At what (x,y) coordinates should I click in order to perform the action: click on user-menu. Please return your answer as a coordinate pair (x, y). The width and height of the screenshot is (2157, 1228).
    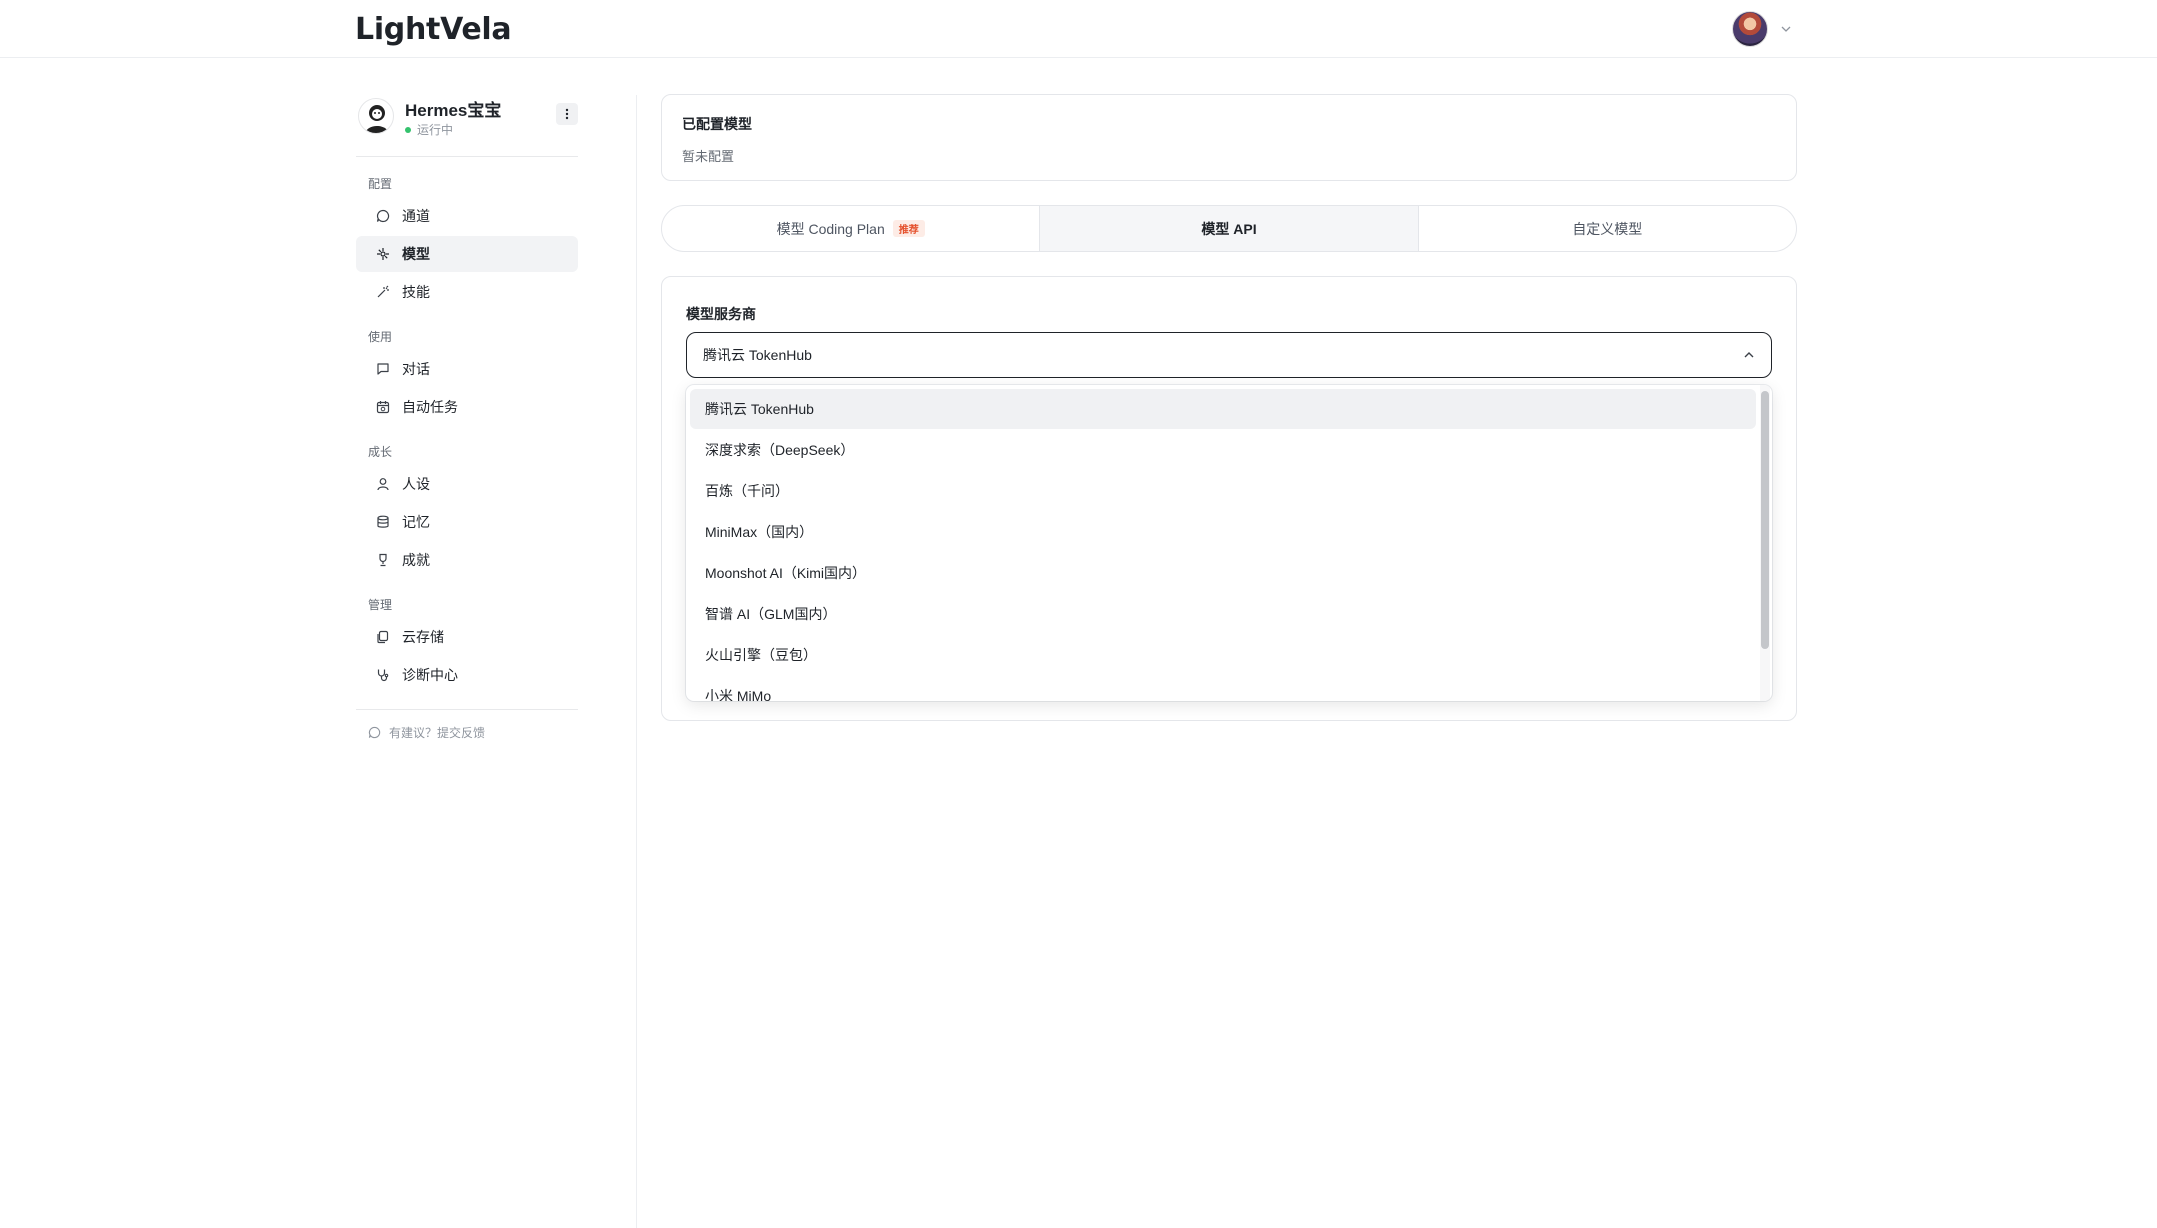
    Looking at the image, I should click on (1762, 29).